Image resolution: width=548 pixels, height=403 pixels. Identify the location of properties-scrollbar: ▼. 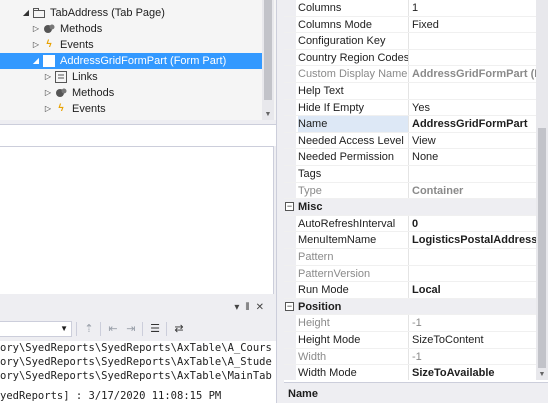
(542, 190).